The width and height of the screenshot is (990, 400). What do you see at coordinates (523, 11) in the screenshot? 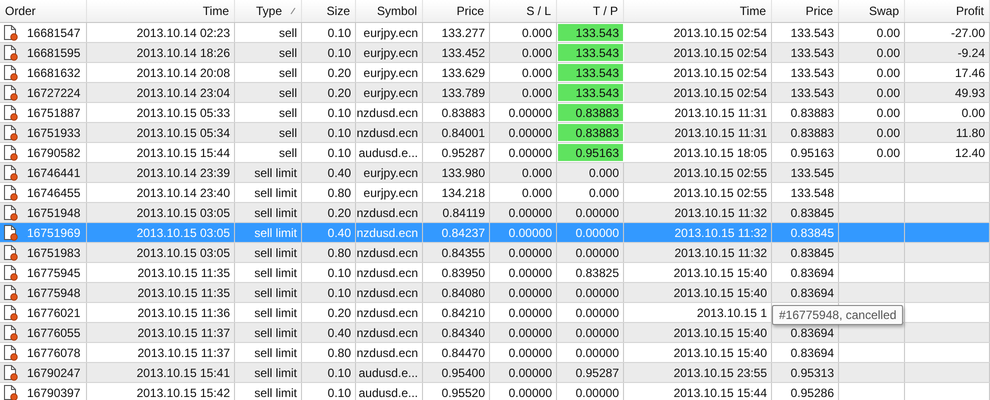
I see `column-header: S / L` at bounding box center [523, 11].